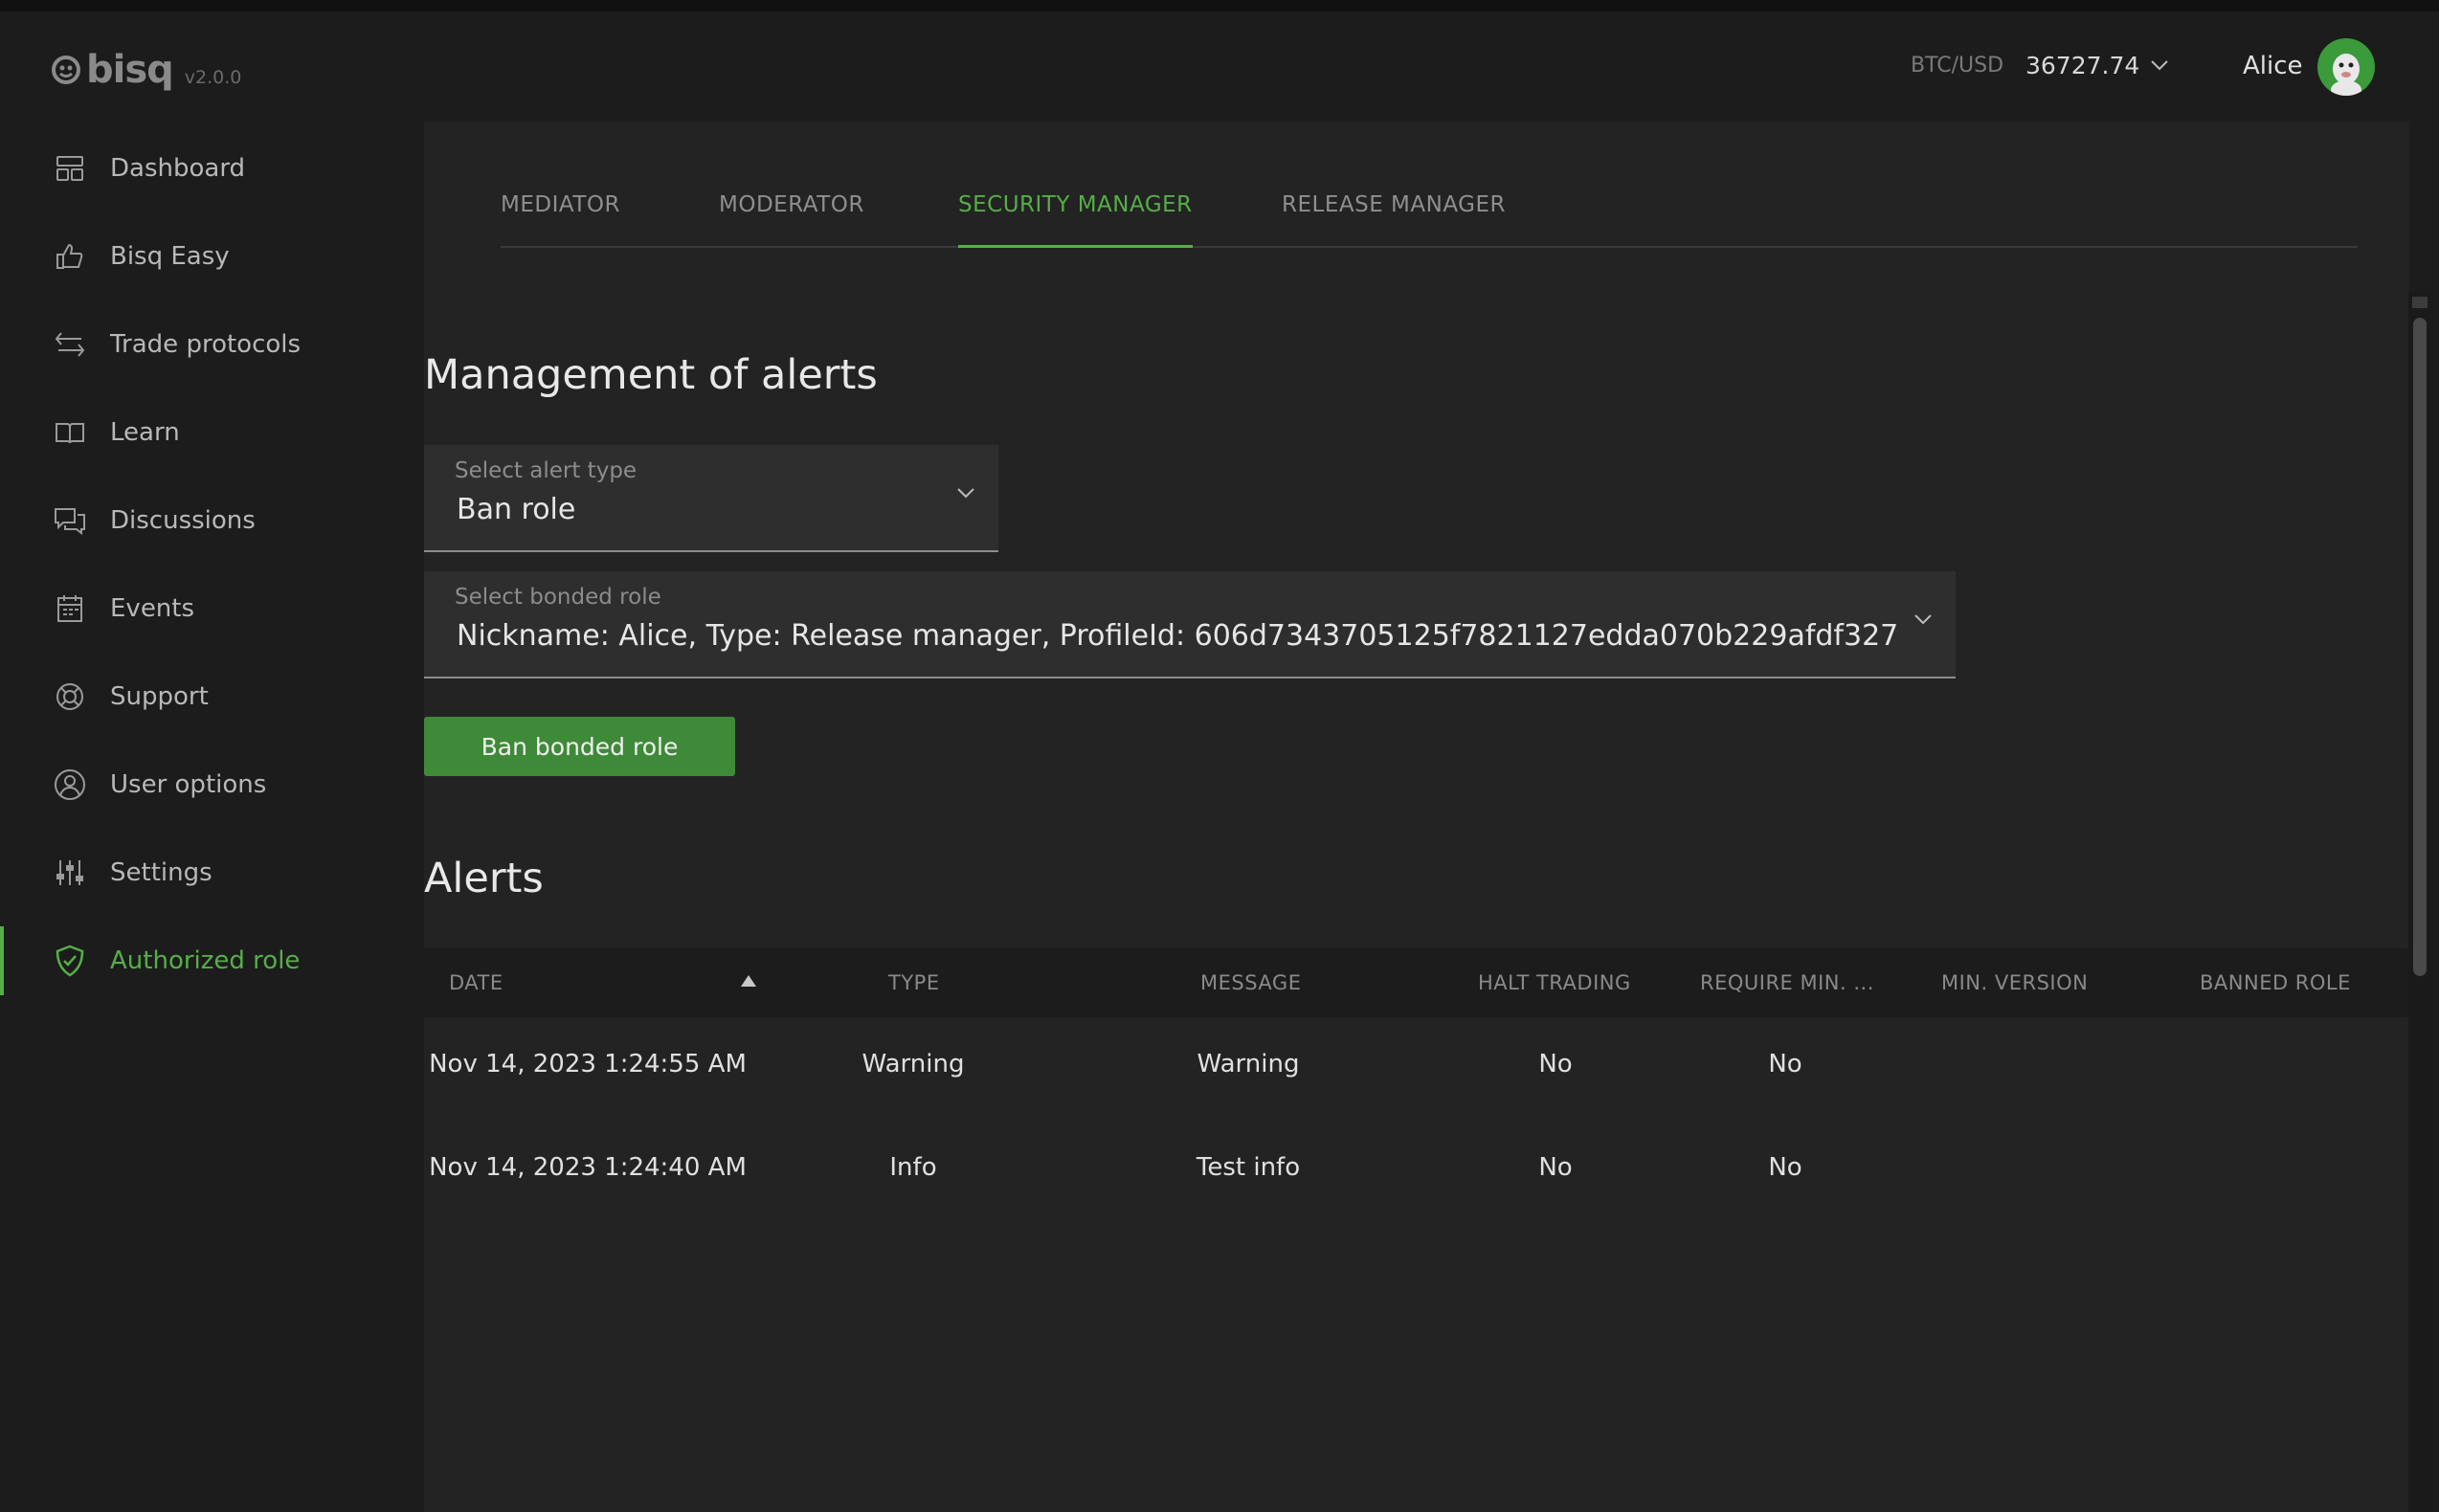 This screenshot has height=1512, width=2439. What do you see at coordinates (1394, 218) in the screenshot?
I see `tab-release-manager: RELEASE MANAGER` at bounding box center [1394, 218].